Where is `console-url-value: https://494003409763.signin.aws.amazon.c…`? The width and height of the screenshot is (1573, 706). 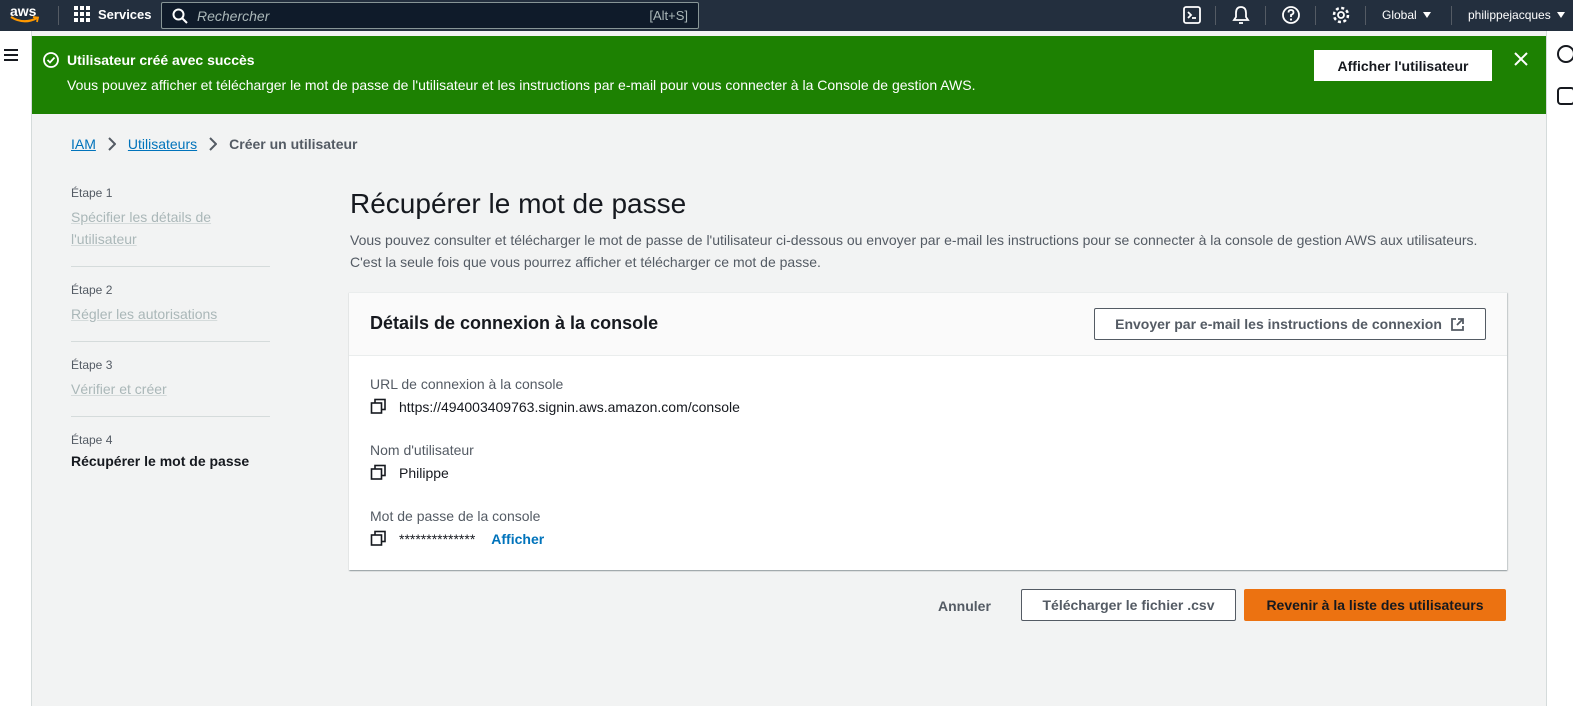
console-url-value: https://494003409763.signin.aws.amazon.c… is located at coordinates (569, 406).